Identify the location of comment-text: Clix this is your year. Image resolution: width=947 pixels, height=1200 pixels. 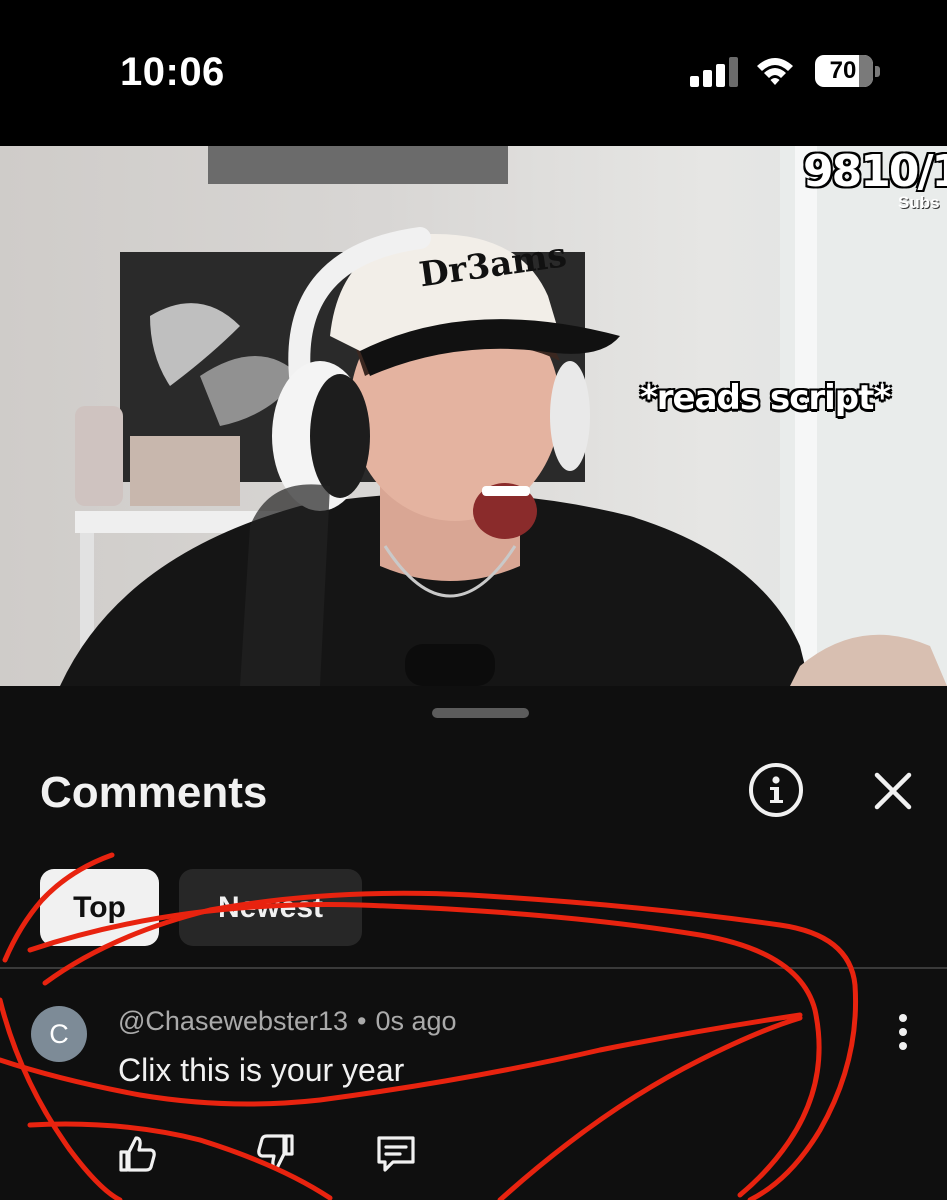
(261, 1070).